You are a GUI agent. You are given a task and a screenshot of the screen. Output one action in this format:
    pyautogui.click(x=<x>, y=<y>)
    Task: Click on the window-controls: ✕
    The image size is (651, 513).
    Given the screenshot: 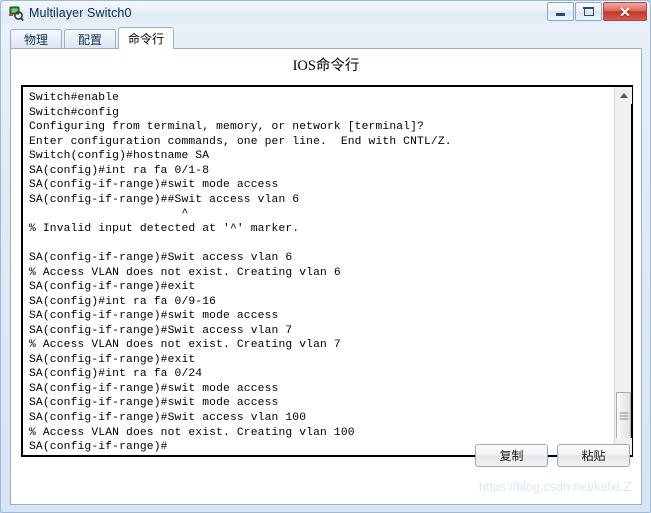 What is the action you would take?
    pyautogui.click(x=596, y=11)
    